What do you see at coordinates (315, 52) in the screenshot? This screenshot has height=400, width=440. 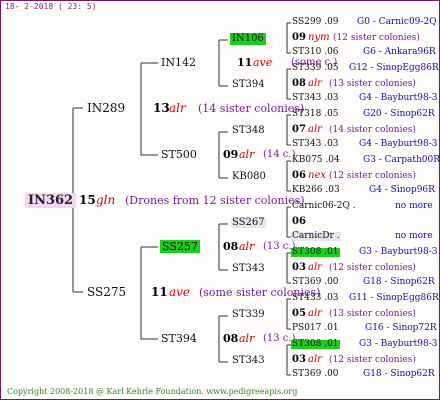 I see `gen4-bottom-name: ST310 .06` at bounding box center [315, 52].